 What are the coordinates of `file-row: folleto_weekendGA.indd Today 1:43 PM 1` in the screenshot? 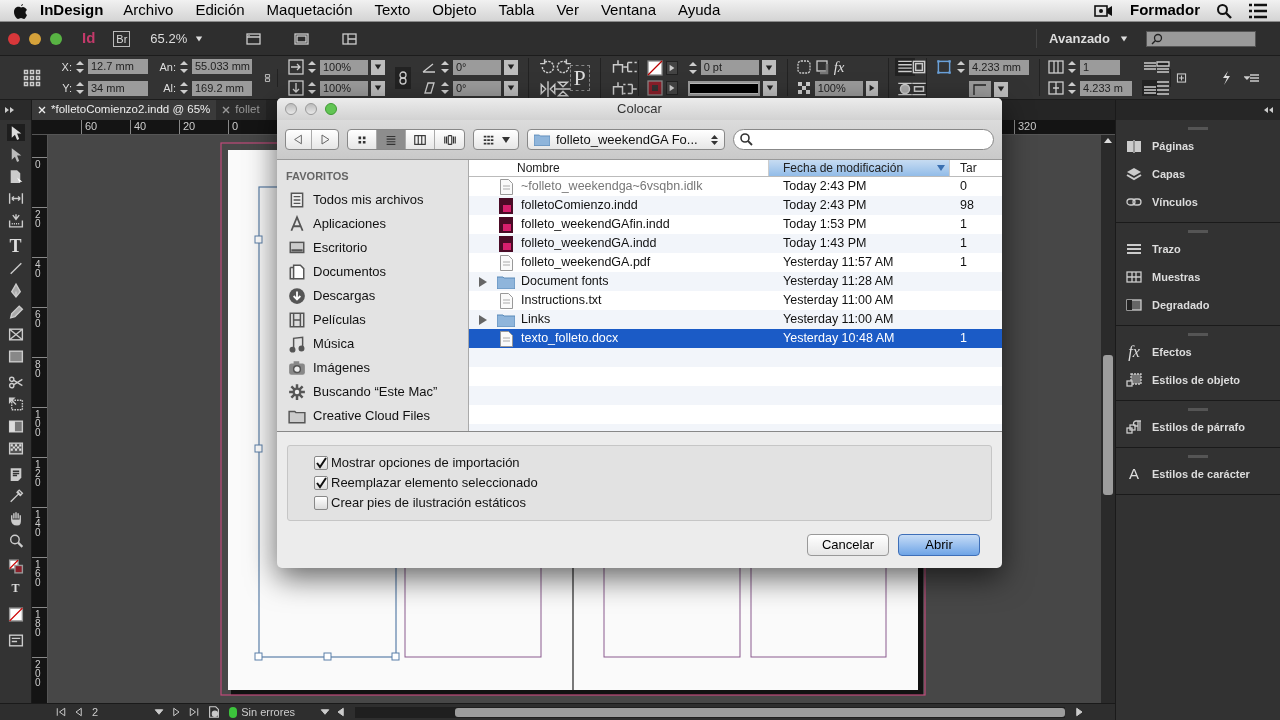 It's located at (735, 243).